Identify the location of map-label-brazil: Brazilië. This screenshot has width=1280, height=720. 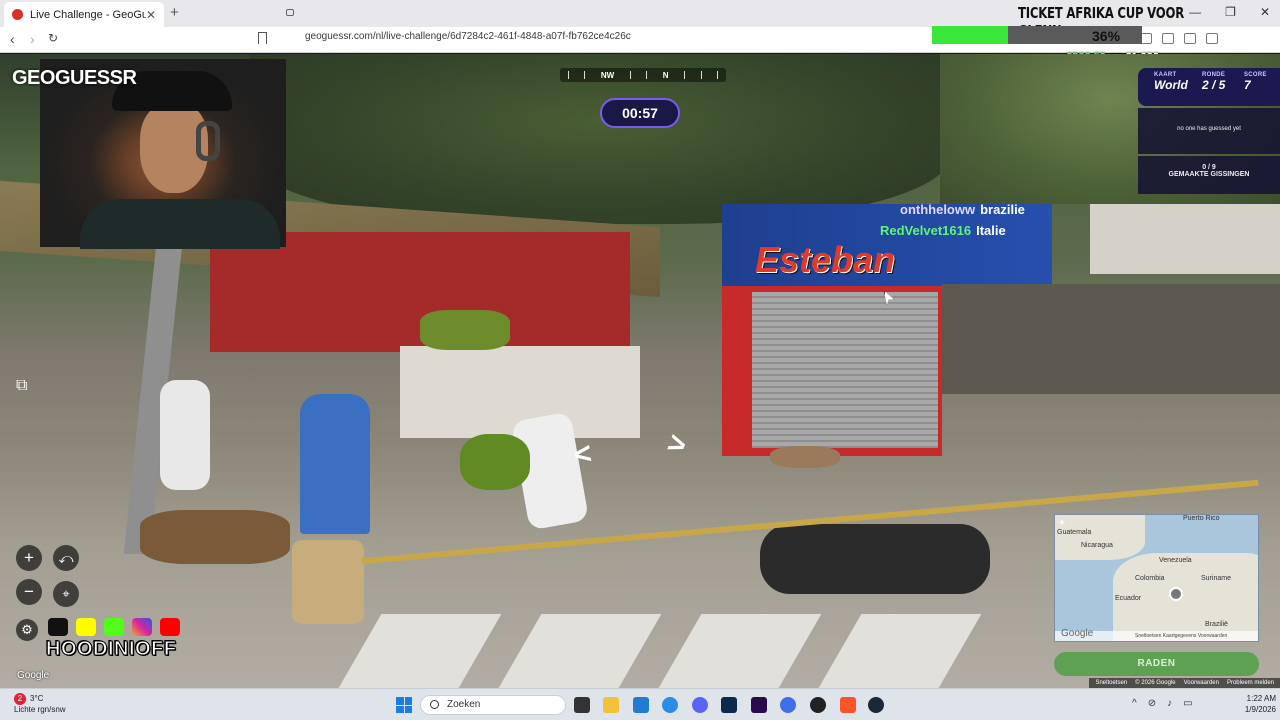
(1216, 624).